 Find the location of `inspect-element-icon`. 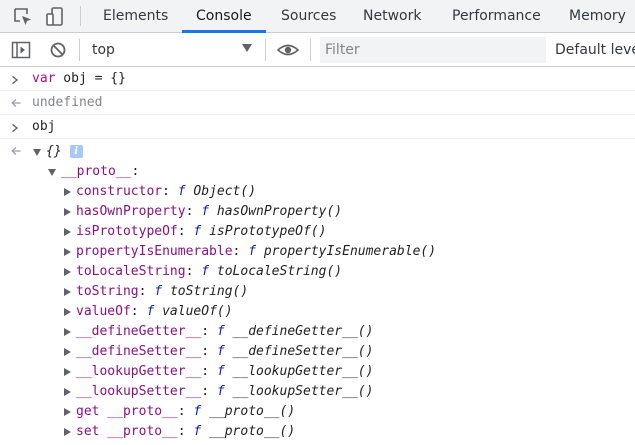

inspect-element-icon is located at coordinates (23, 17).